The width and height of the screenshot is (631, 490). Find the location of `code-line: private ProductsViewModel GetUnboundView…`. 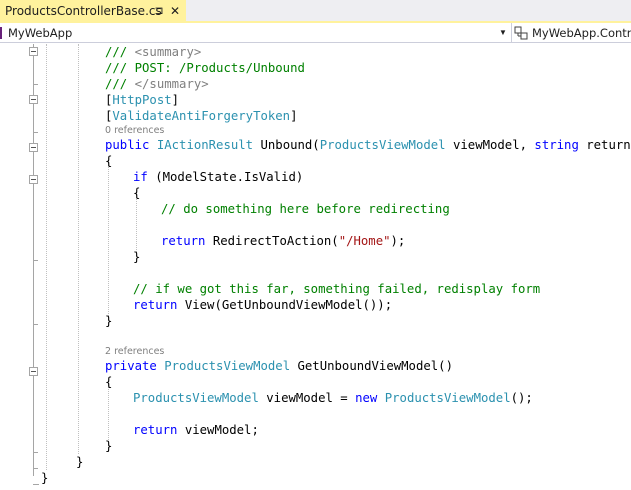

code-line: private ProductsViewModel GetUnboundView… is located at coordinates (279, 366).